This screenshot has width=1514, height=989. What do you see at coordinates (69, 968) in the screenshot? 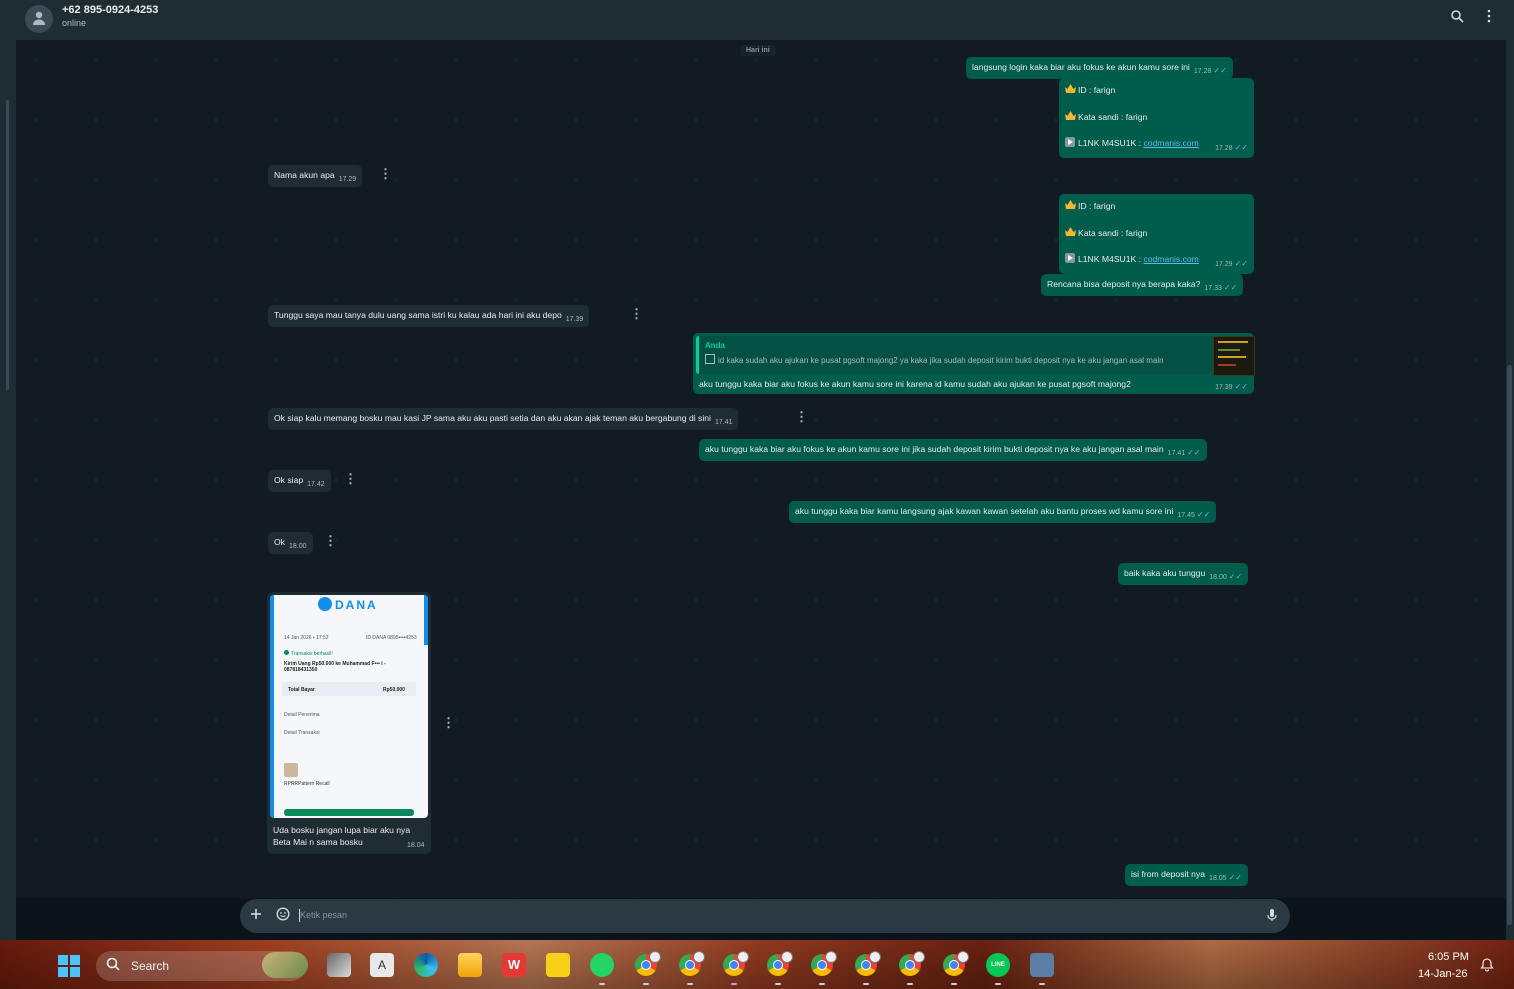
I see `windows-start-icon` at bounding box center [69, 968].